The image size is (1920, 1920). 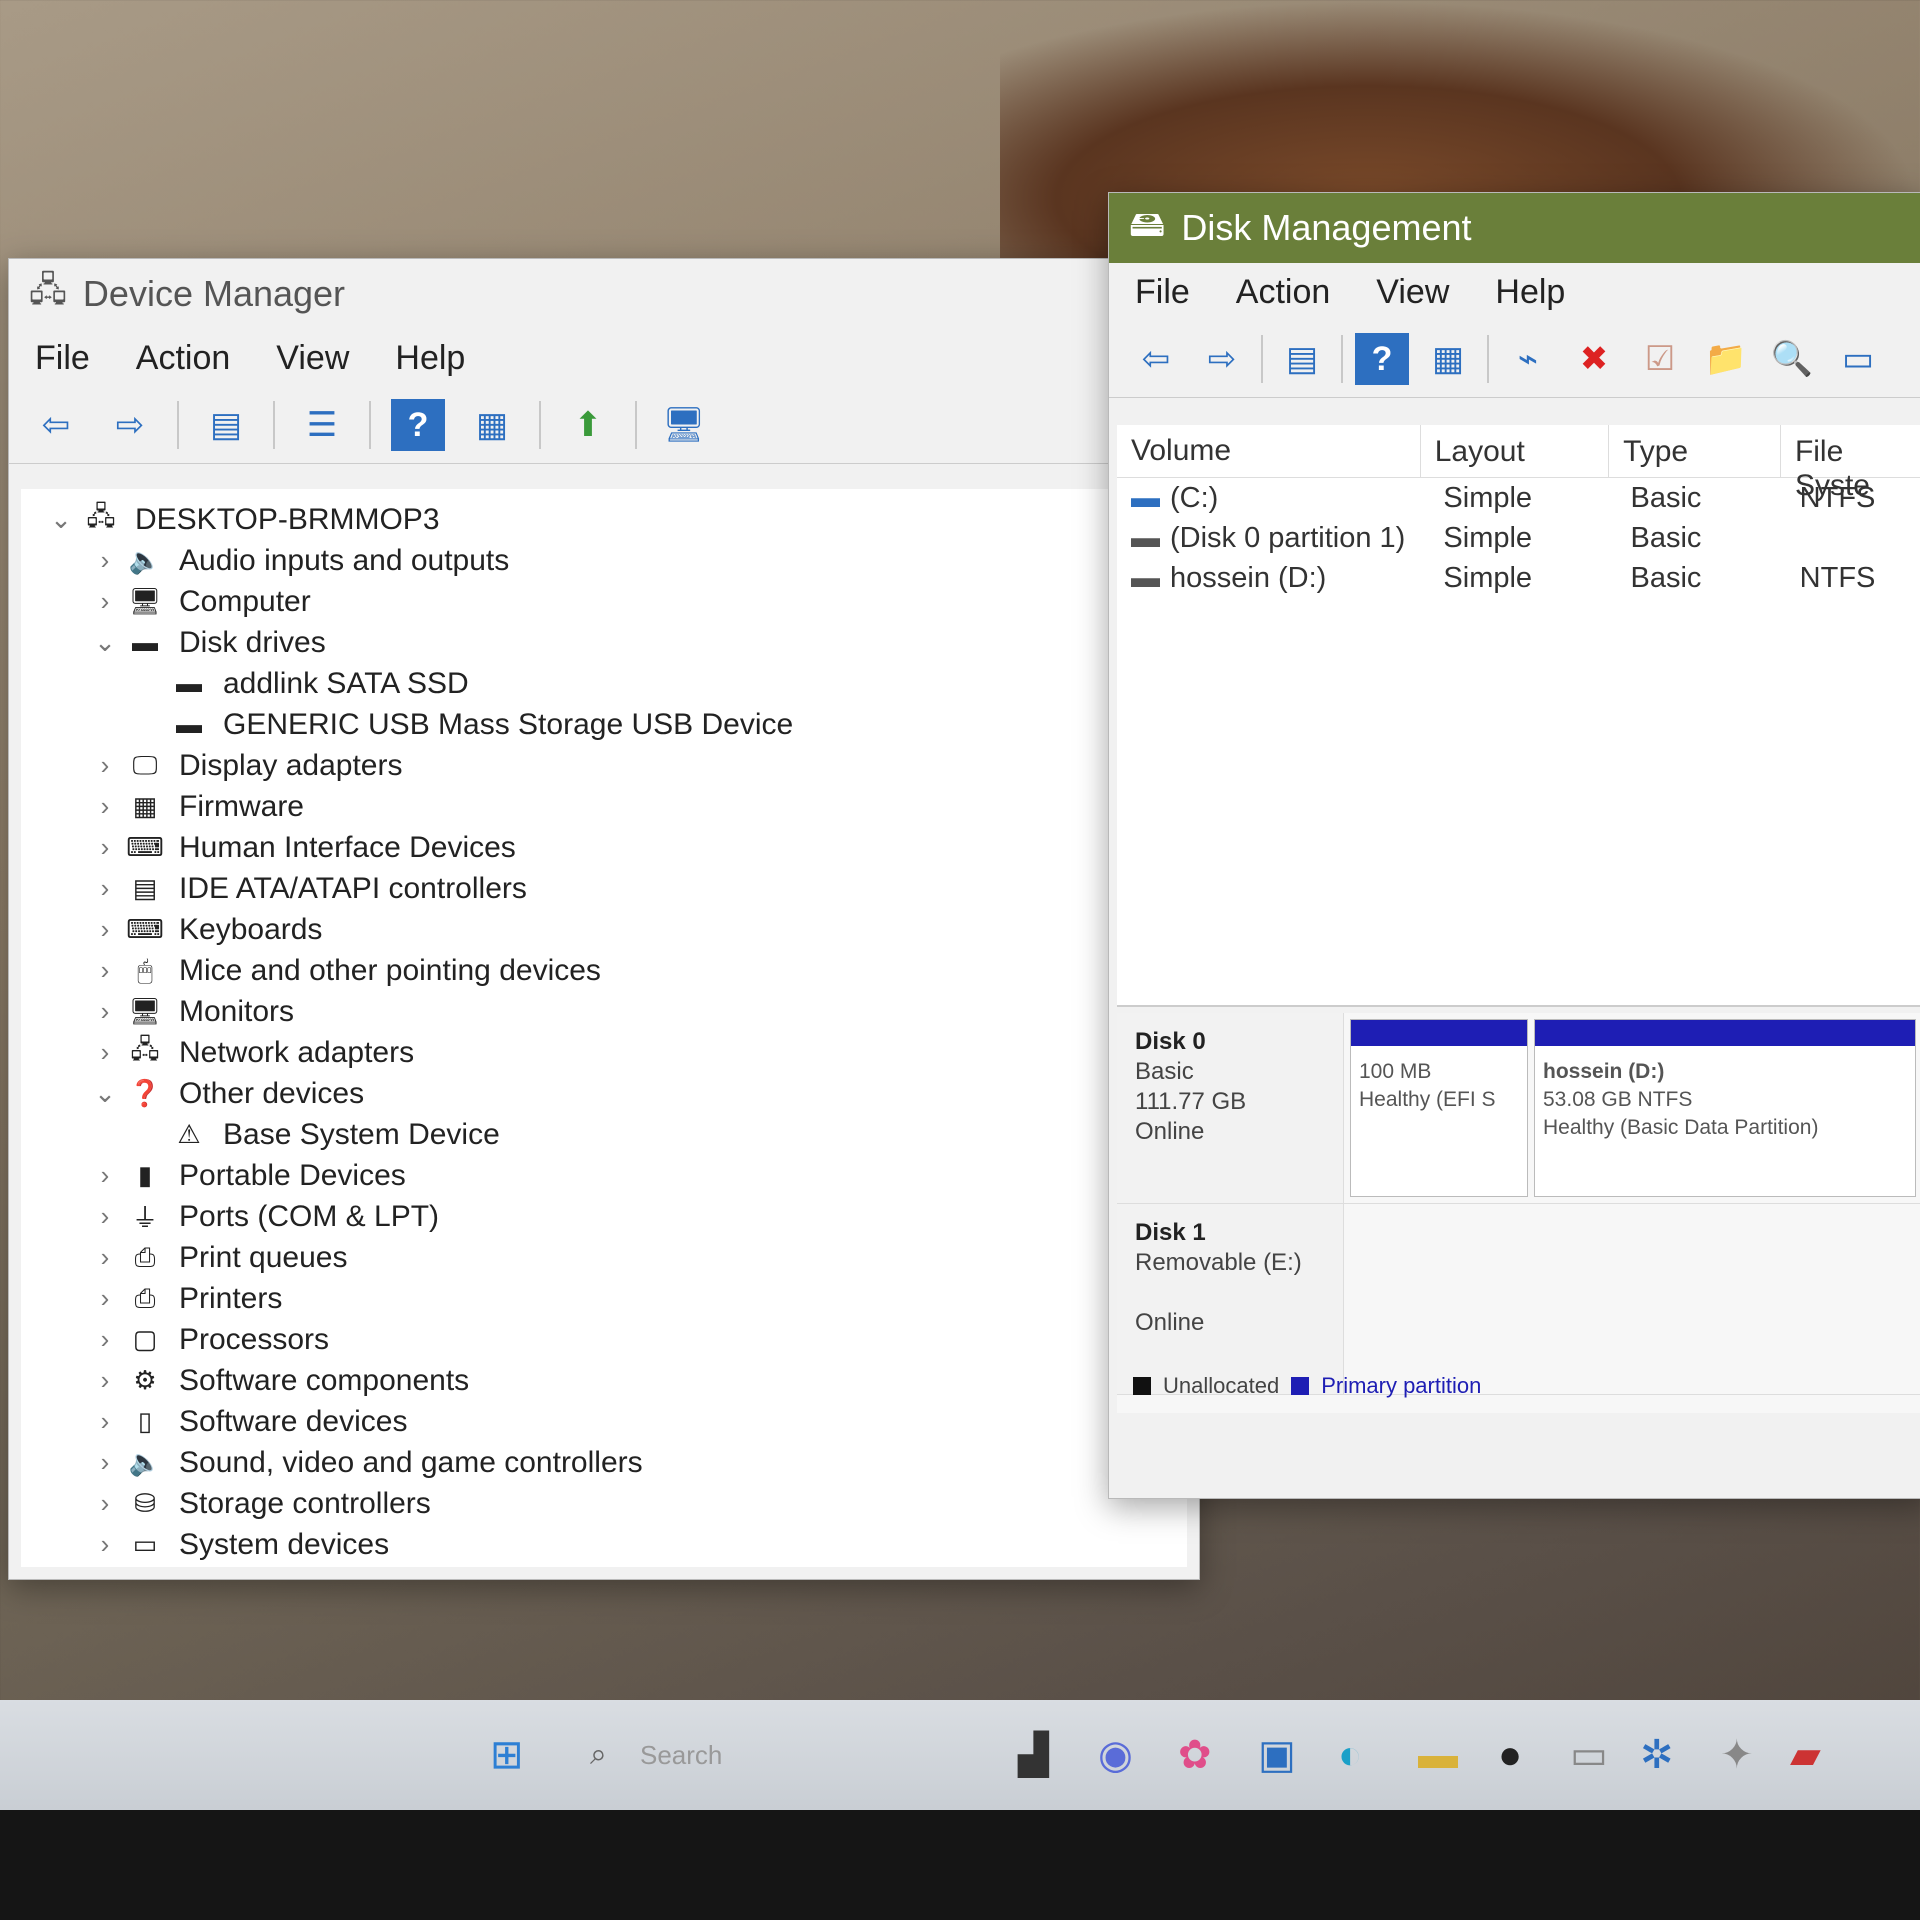 I want to click on update-driver-icon: ⬆, so click(x=588, y=425).